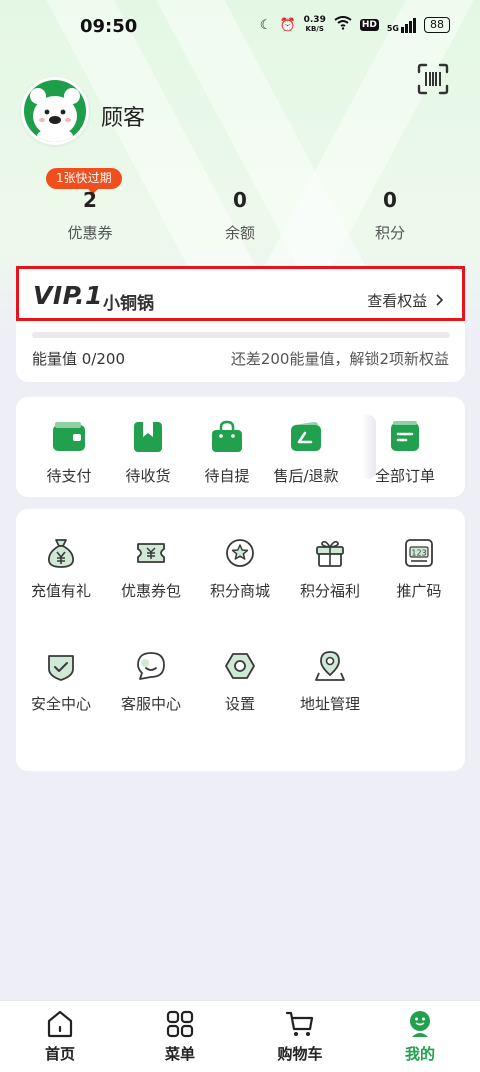 The width and height of the screenshot is (480, 1072). I want to click on service-customer-service: 客服中心, so click(151, 681).